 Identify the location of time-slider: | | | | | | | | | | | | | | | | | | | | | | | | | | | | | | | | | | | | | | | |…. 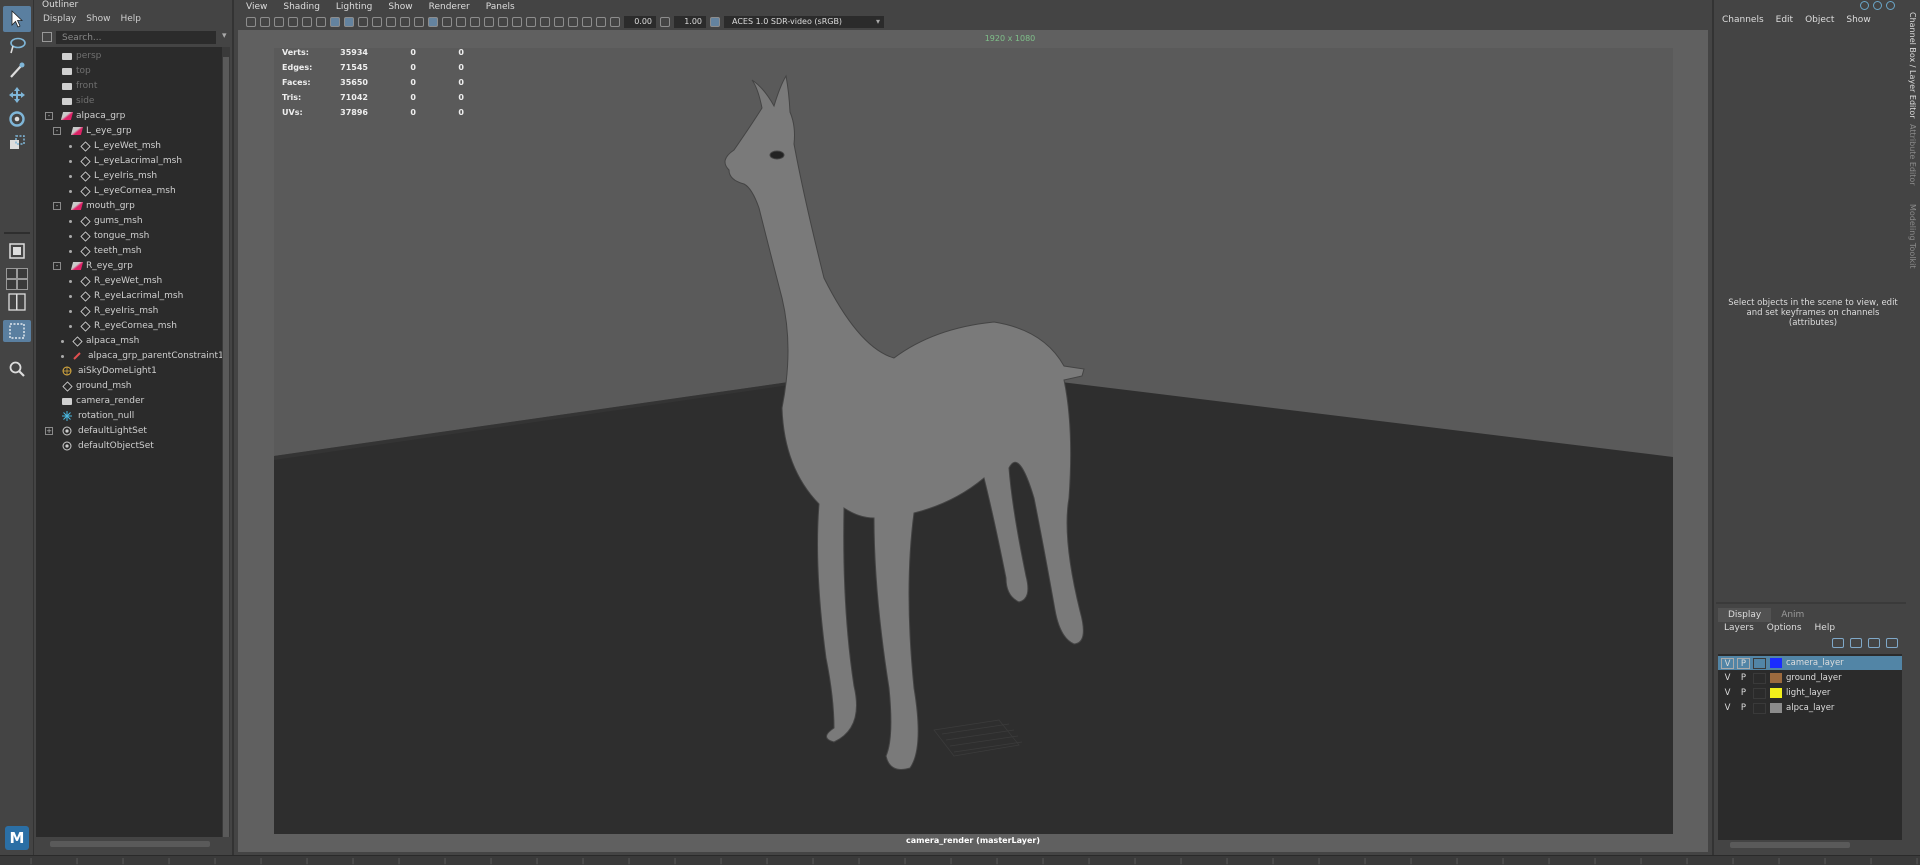
(960, 860).